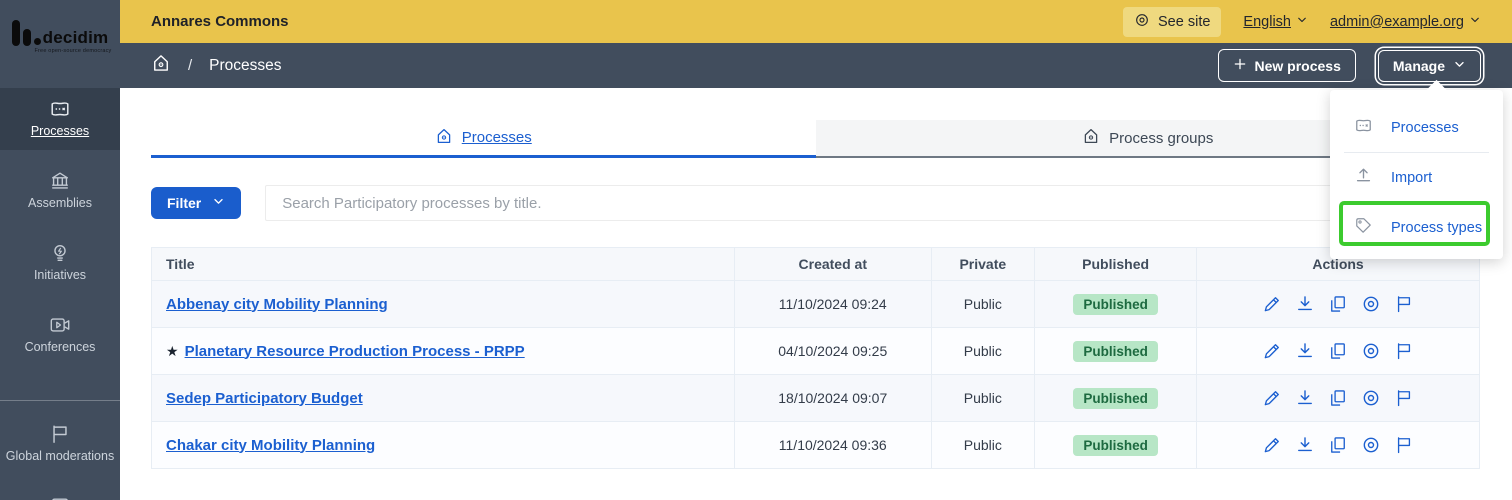 This screenshot has height=500, width=1512. Describe the element at coordinates (60, 33) in the screenshot. I see `decidim-logo-mark: decidim` at that location.